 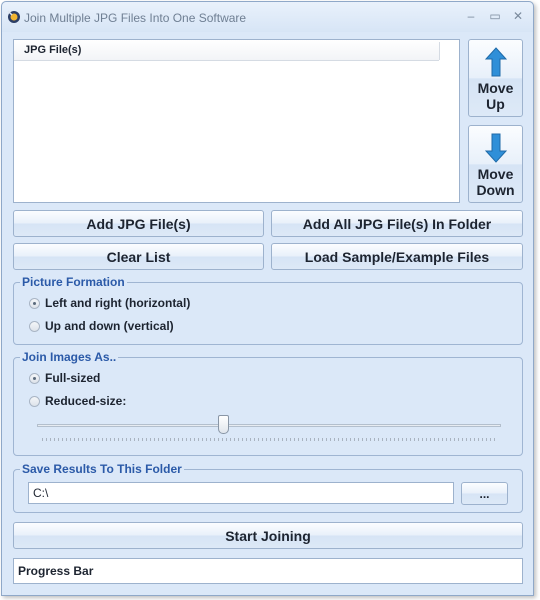 I want to click on progress-bar: Progress Bar, so click(x=268, y=571).